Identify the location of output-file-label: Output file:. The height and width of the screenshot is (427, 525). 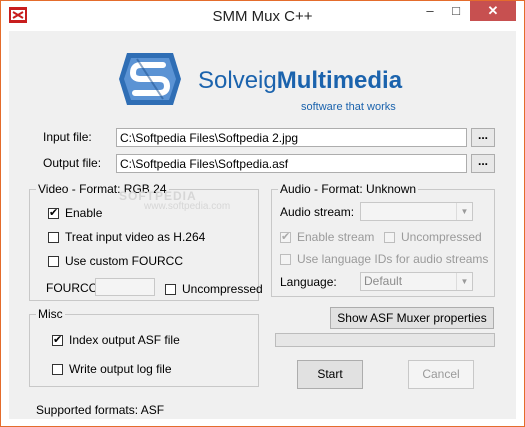
(72, 163).